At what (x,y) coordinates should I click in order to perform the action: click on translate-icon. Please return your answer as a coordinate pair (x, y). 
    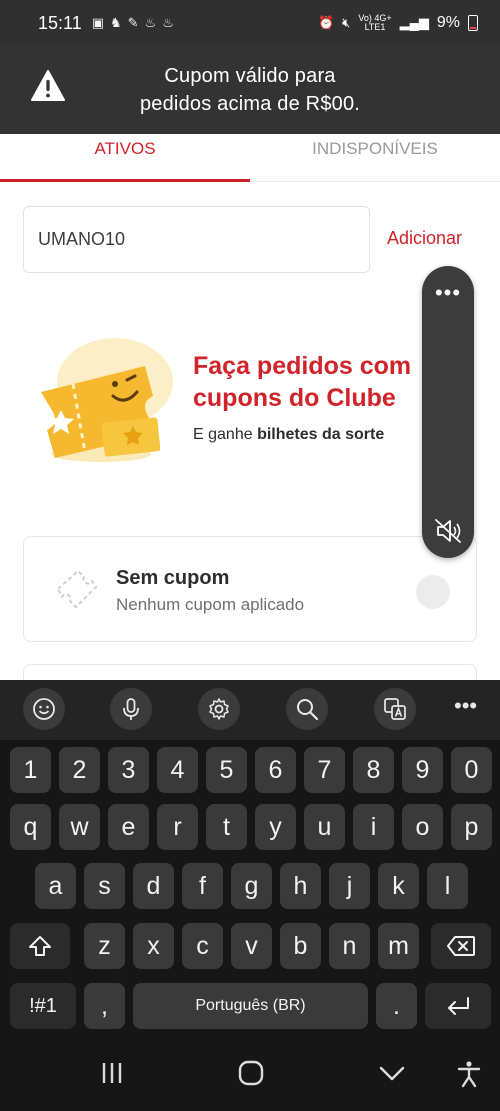
    Looking at the image, I should click on (395, 709).